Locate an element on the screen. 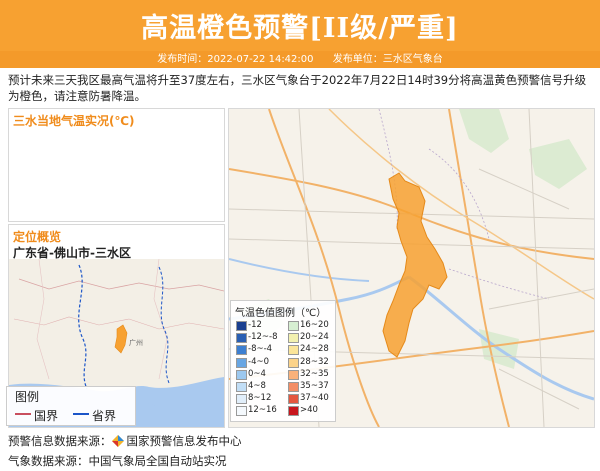 The image size is (600, 471). legend-label: >40 is located at coordinates (309, 410).